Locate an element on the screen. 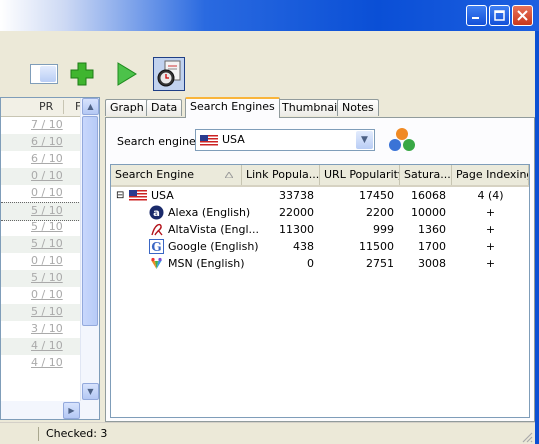 This screenshot has width=539, height=444. toolbar is located at coordinates (267, 64).